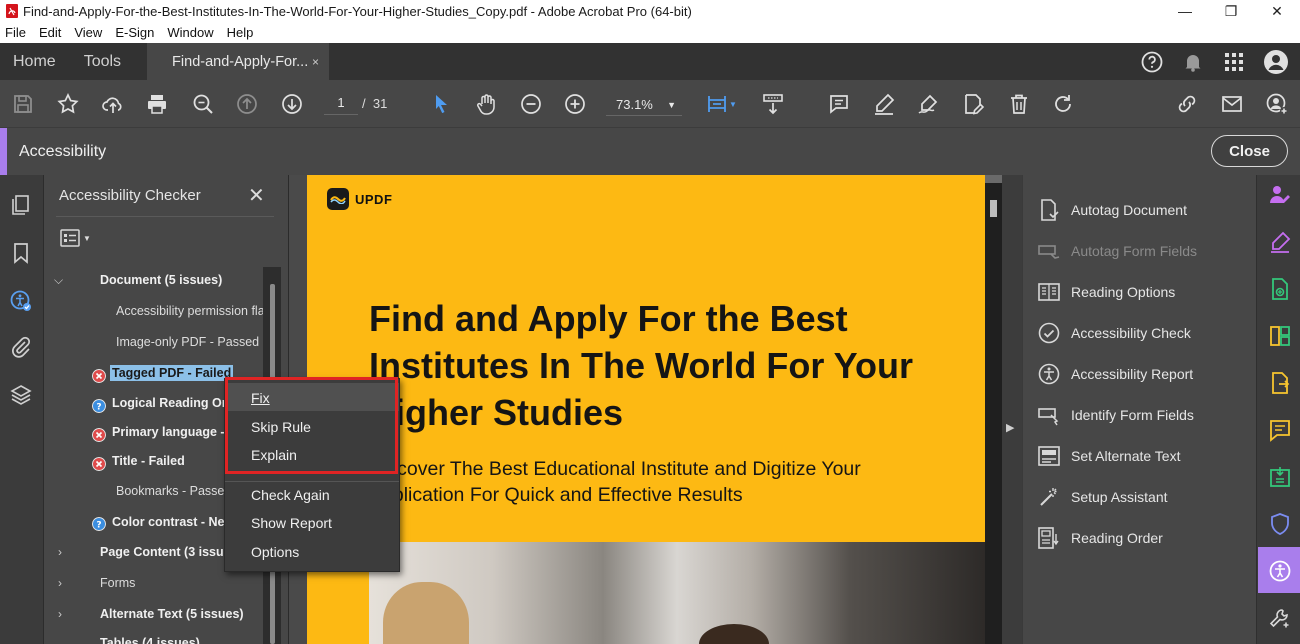  Describe the element at coordinates (1193, 62) in the screenshot. I see `notification-bell-icon` at that location.